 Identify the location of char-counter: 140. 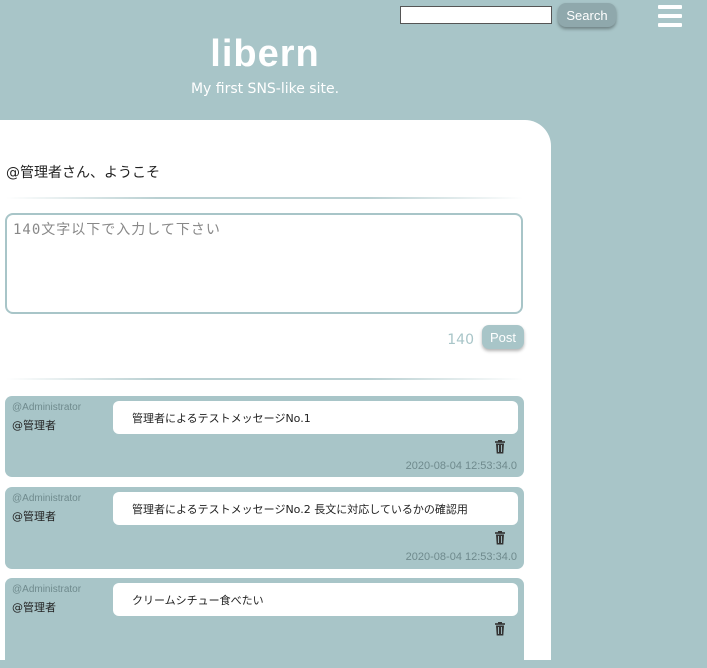
(460, 340).